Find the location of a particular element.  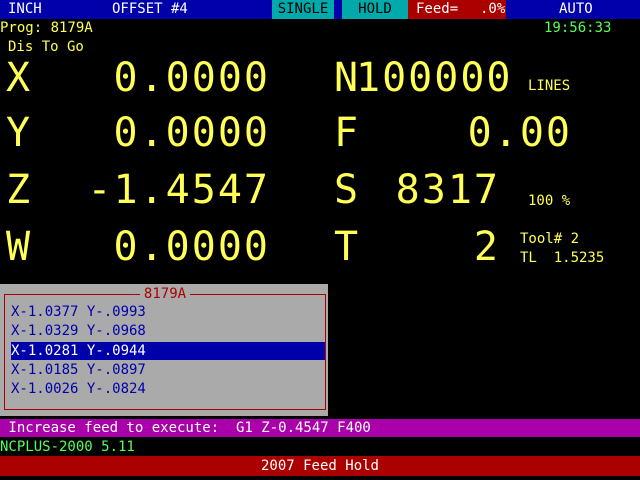

axis-w-value: 0.0000 is located at coordinates (191, 247).